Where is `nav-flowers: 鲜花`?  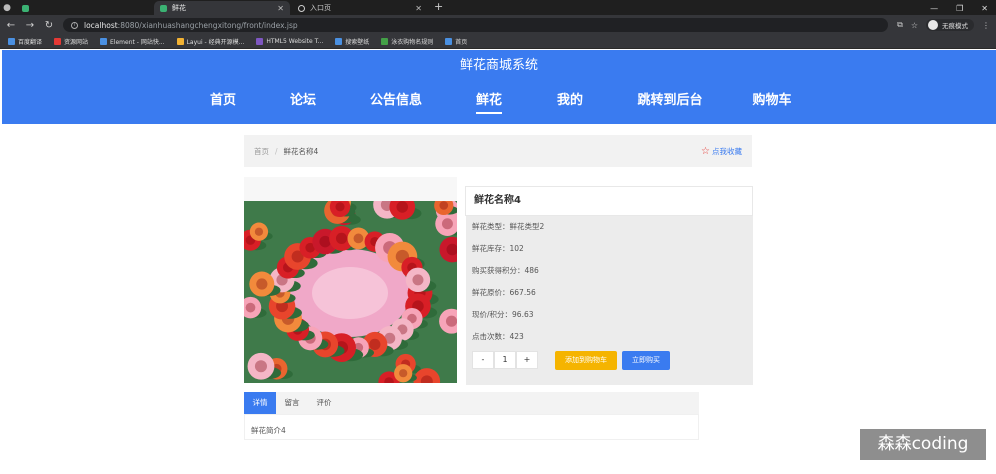 nav-flowers: 鲜花 is located at coordinates (489, 102).